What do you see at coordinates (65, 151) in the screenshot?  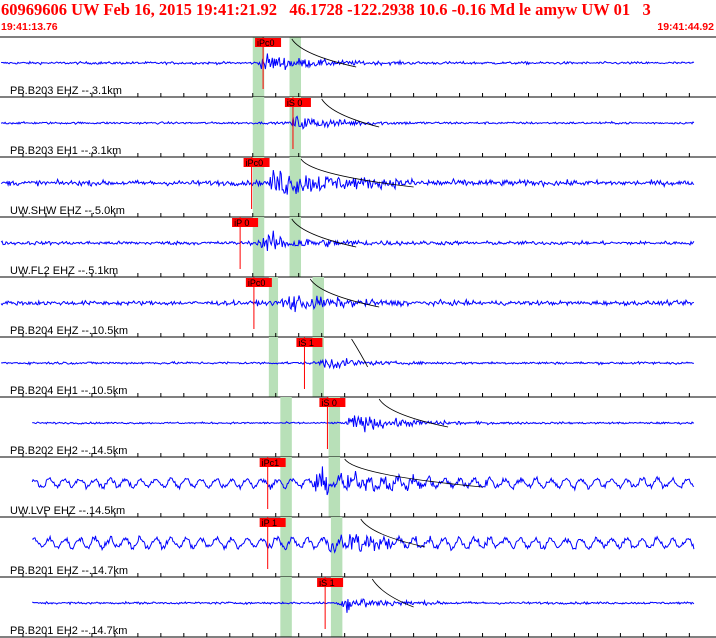 I see `station-label: PB.B203 EH1 --.3.1km` at bounding box center [65, 151].